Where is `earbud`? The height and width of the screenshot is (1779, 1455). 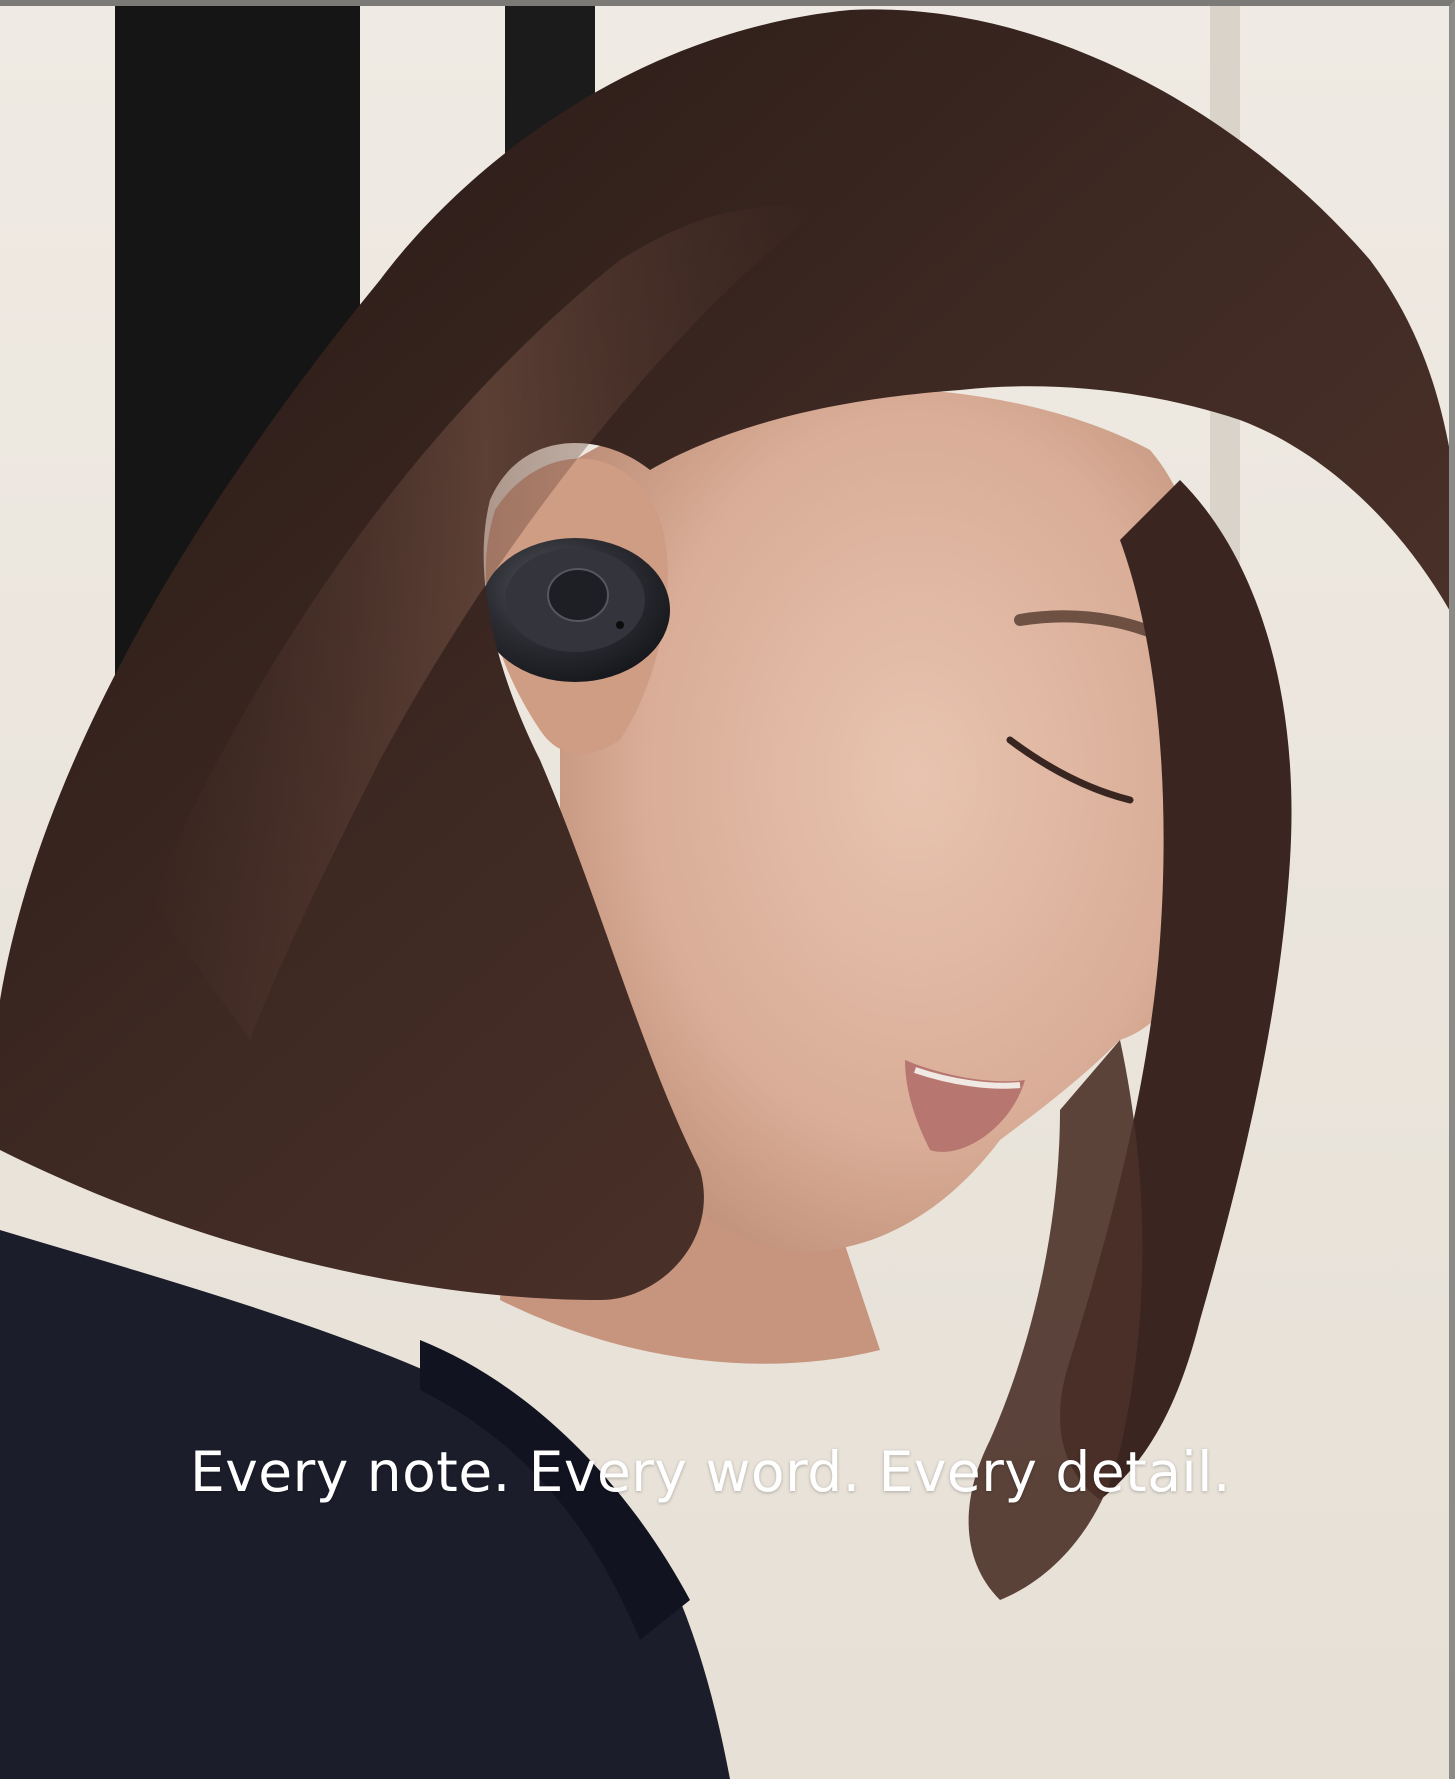
earbud is located at coordinates (575, 610).